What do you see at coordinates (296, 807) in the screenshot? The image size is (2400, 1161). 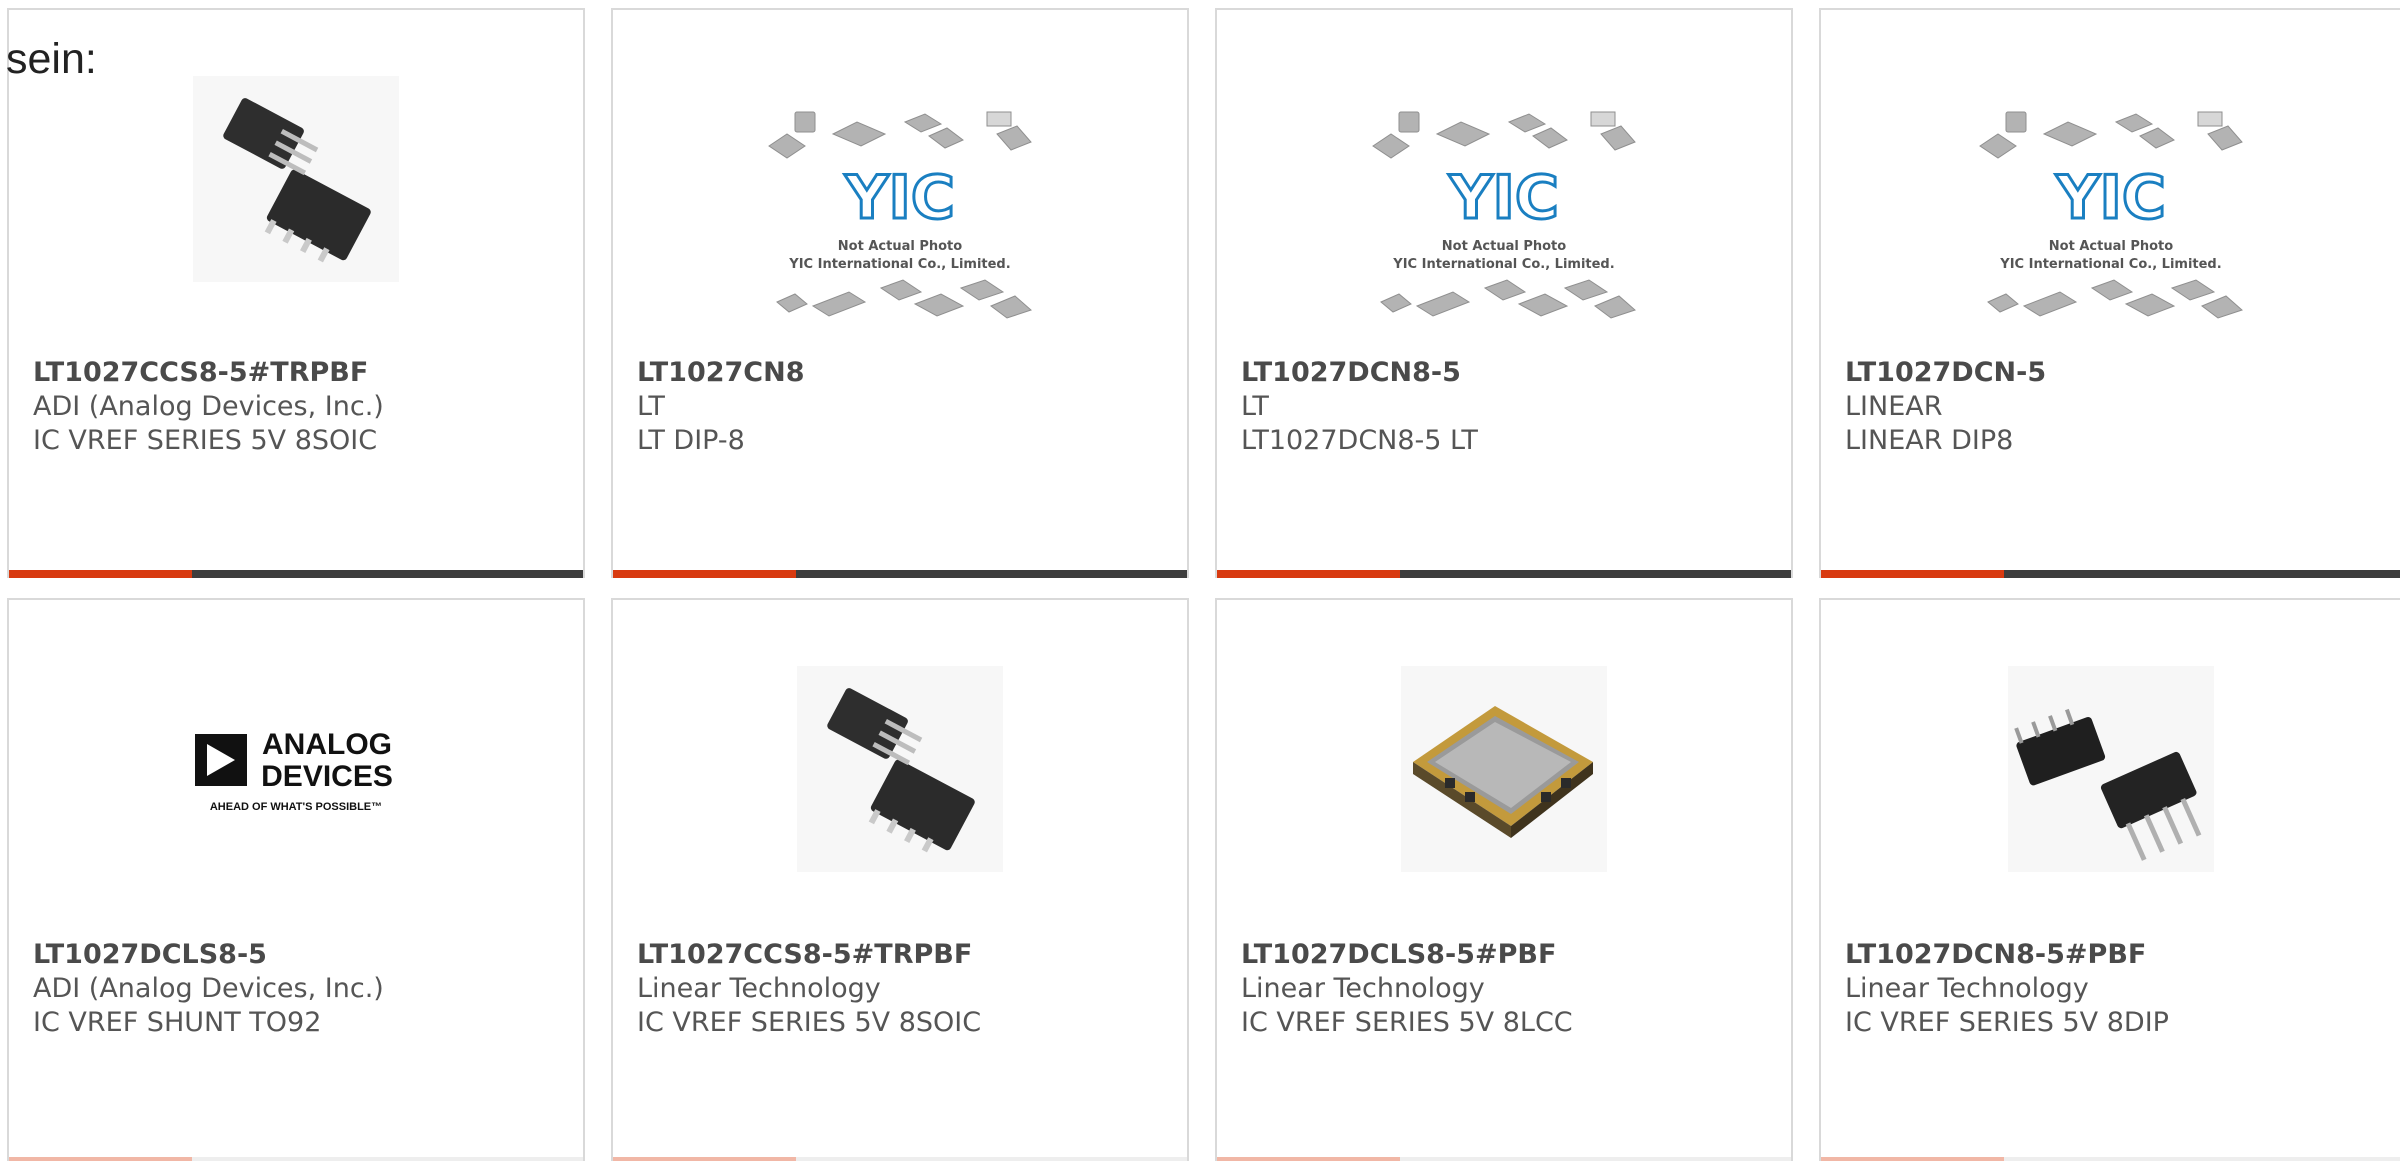 I see `logo-tagline: AHEAD OF WHAT'S POSSIBLE™` at bounding box center [296, 807].